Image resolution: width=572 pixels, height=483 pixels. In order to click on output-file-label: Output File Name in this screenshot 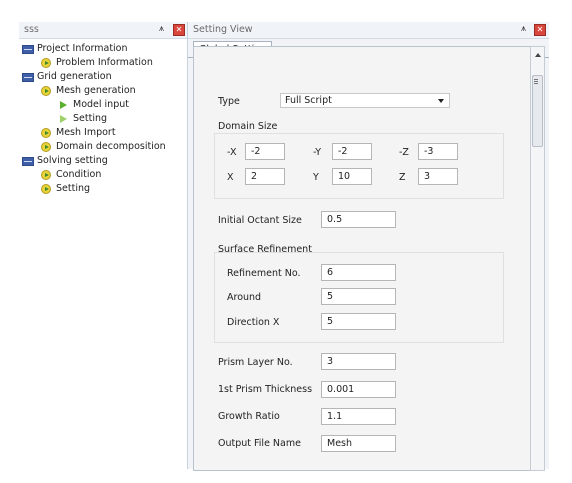, I will do `click(259, 443)`.